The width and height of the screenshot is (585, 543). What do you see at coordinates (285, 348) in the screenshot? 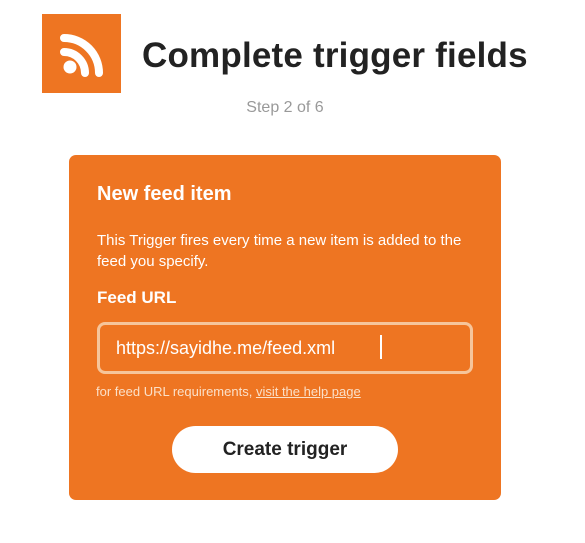
I see `feed-url-input` at bounding box center [285, 348].